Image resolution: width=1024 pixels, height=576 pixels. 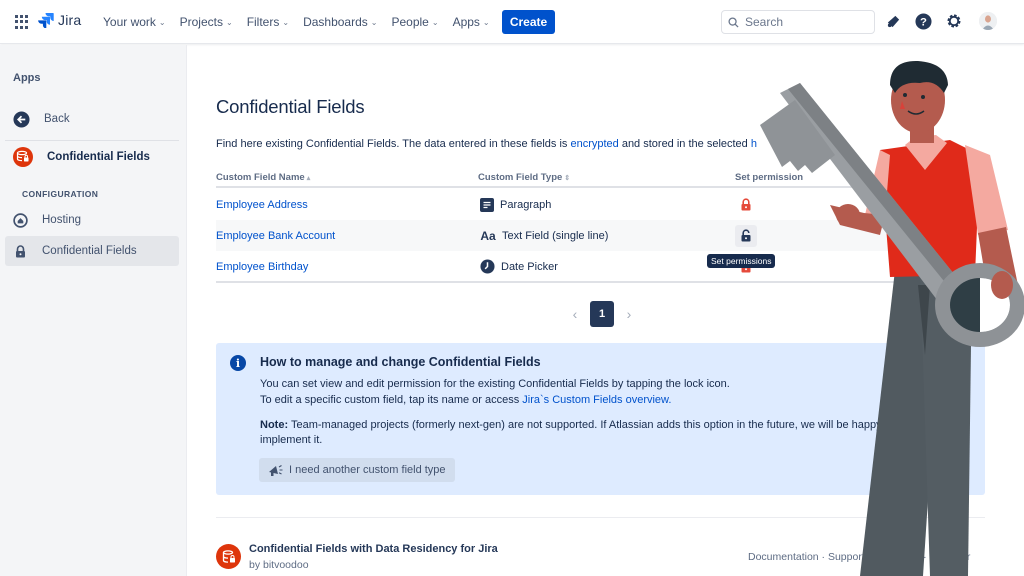 What do you see at coordinates (594, 144) in the screenshot?
I see `encrypted-link: encrypted` at bounding box center [594, 144].